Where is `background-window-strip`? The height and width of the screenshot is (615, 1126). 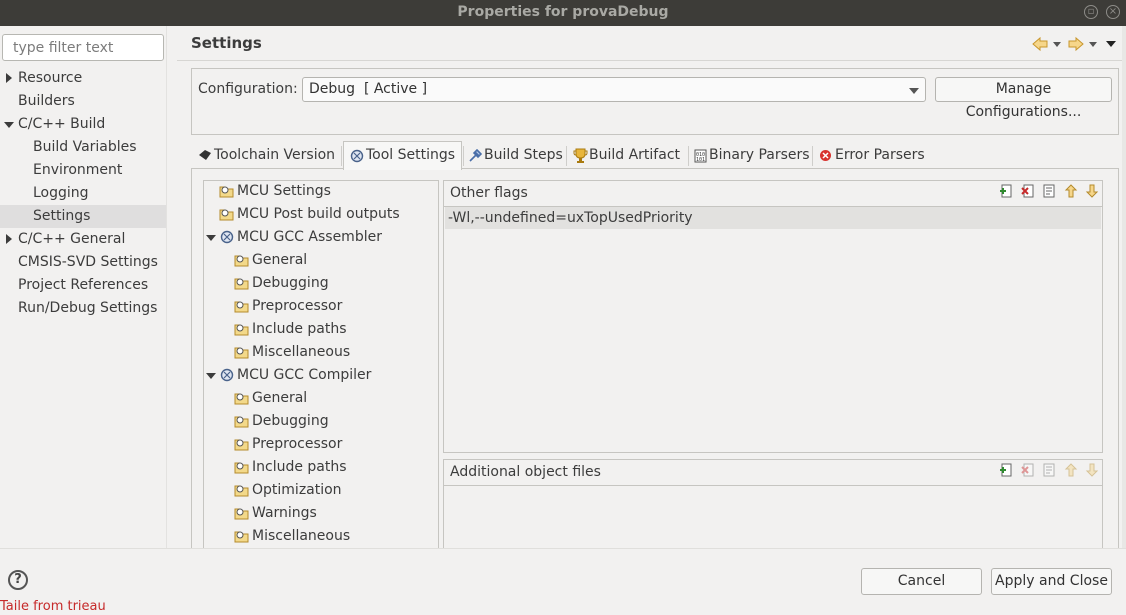 background-window-strip is located at coordinates (563, 610).